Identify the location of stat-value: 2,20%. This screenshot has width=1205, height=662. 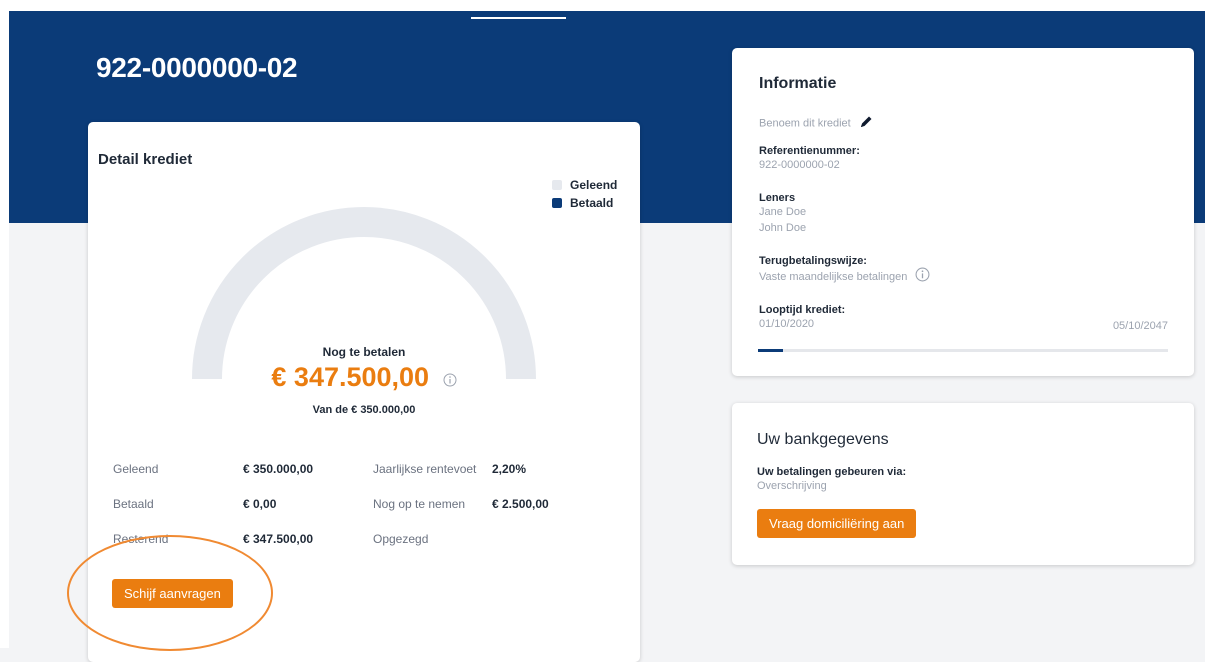
(509, 469).